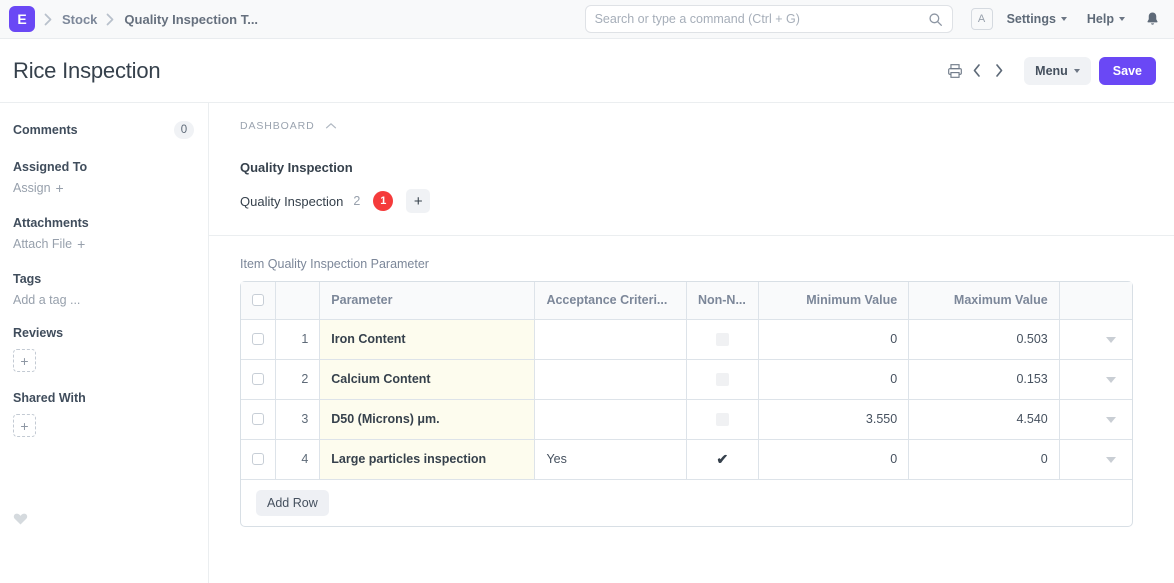 This screenshot has width=1174, height=583. Describe the element at coordinates (81, 244) in the screenshot. I see `plus-icon-attach: +` at that location.